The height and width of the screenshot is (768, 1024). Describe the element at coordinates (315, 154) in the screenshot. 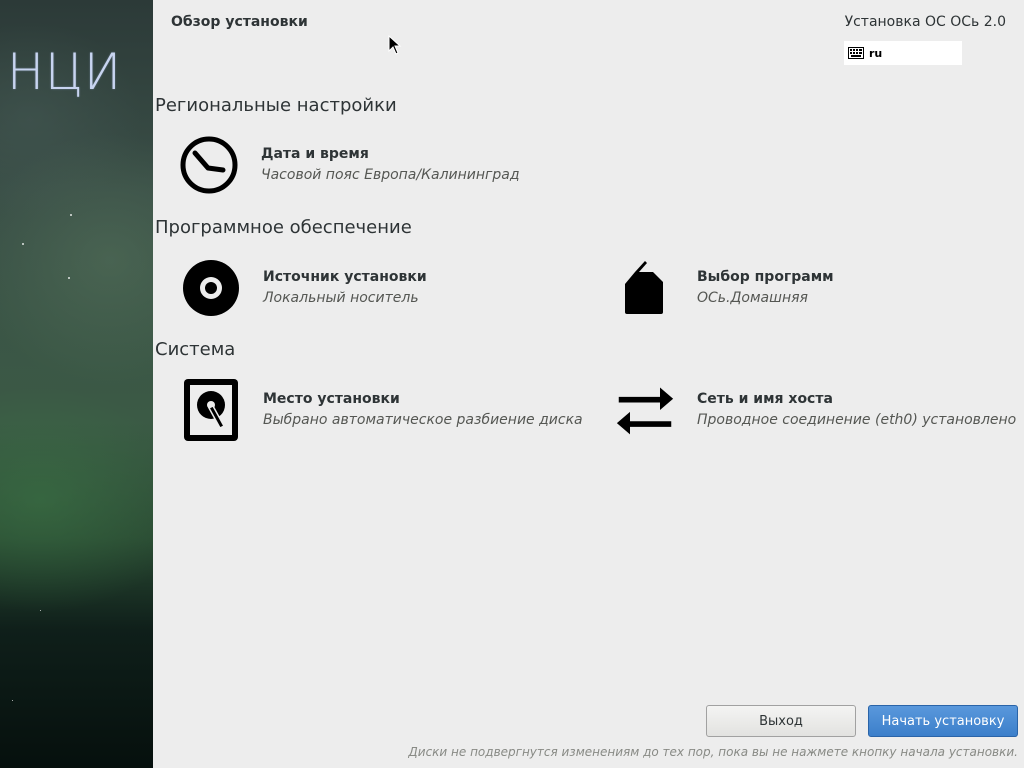

I see `spoke-datetime-title: Дата и время` at that location.